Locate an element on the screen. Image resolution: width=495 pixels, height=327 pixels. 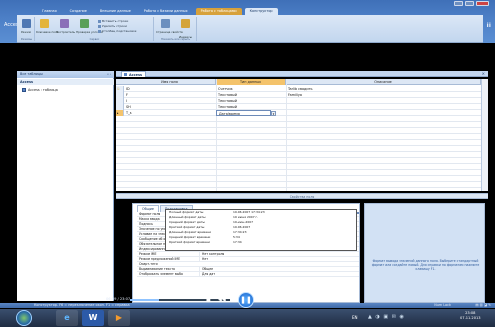
insert-rows-button: Вставить строки is located at coordinates (113, 21).